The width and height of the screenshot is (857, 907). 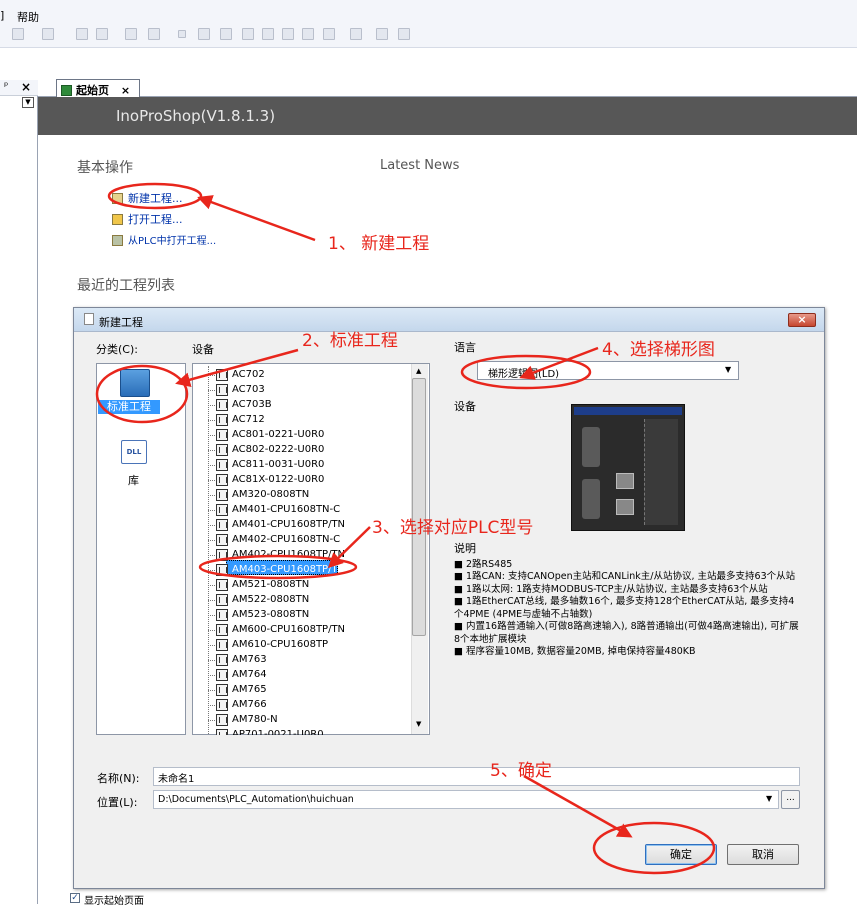 What do you see at coordinates (802, 320) in the screenshot?
I see `dialog-close-button: ×` at bounding box center [802, 320].